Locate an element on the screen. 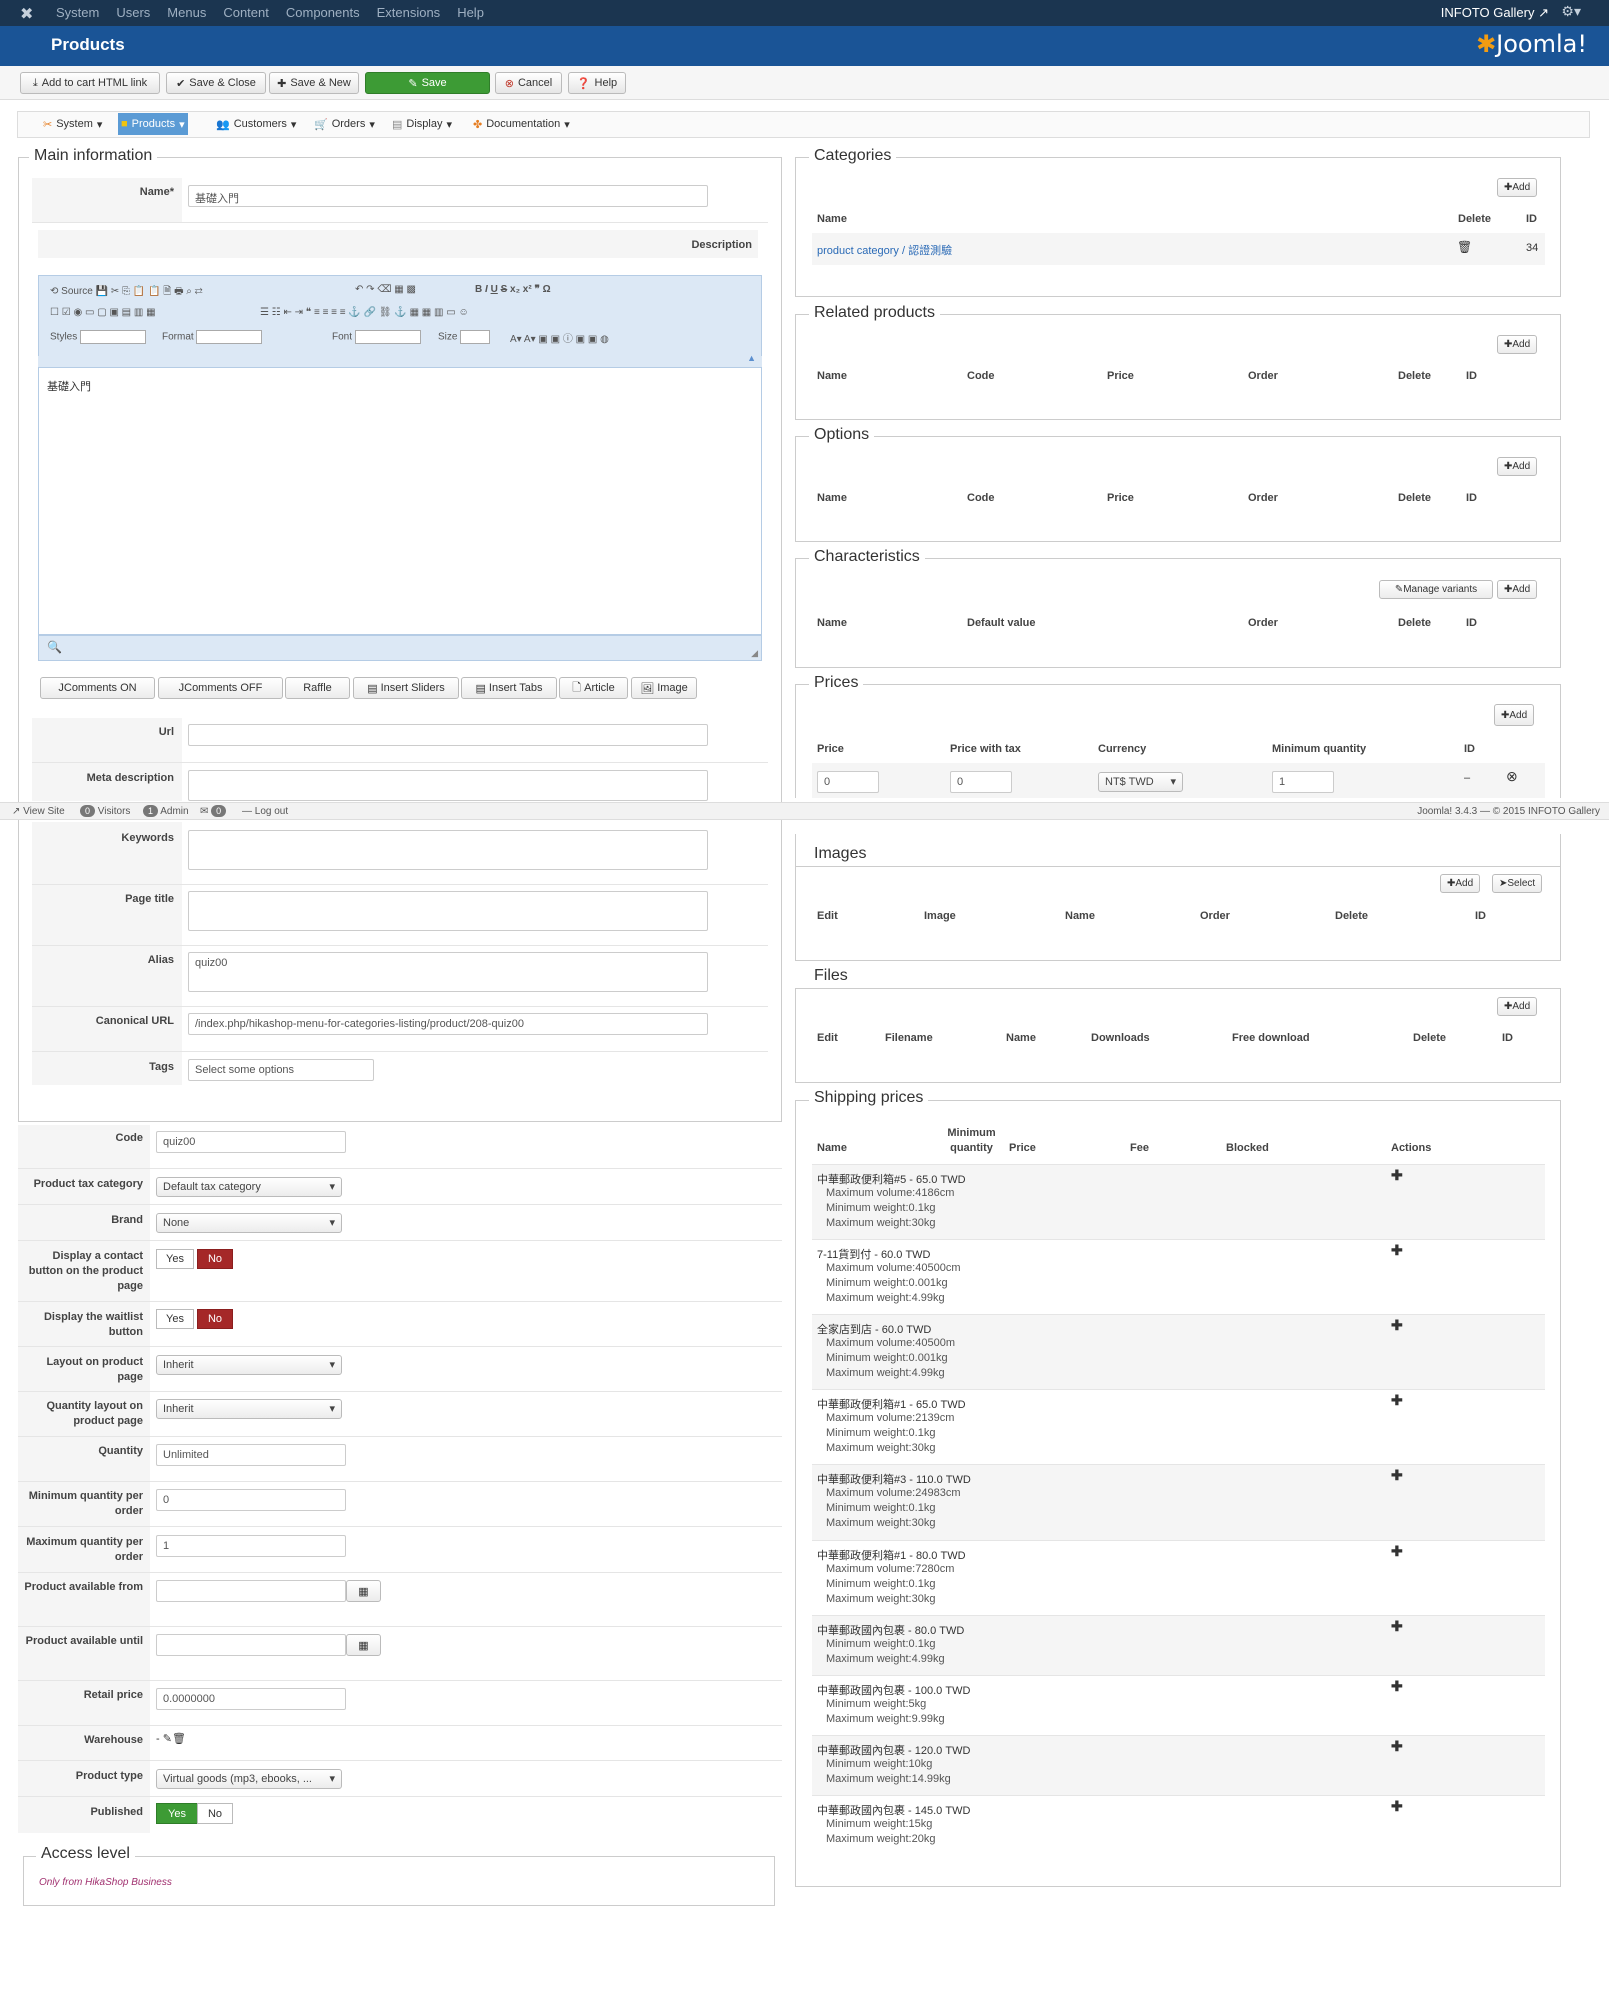  logout-link: — Log out is located at coordinates (265, 811).